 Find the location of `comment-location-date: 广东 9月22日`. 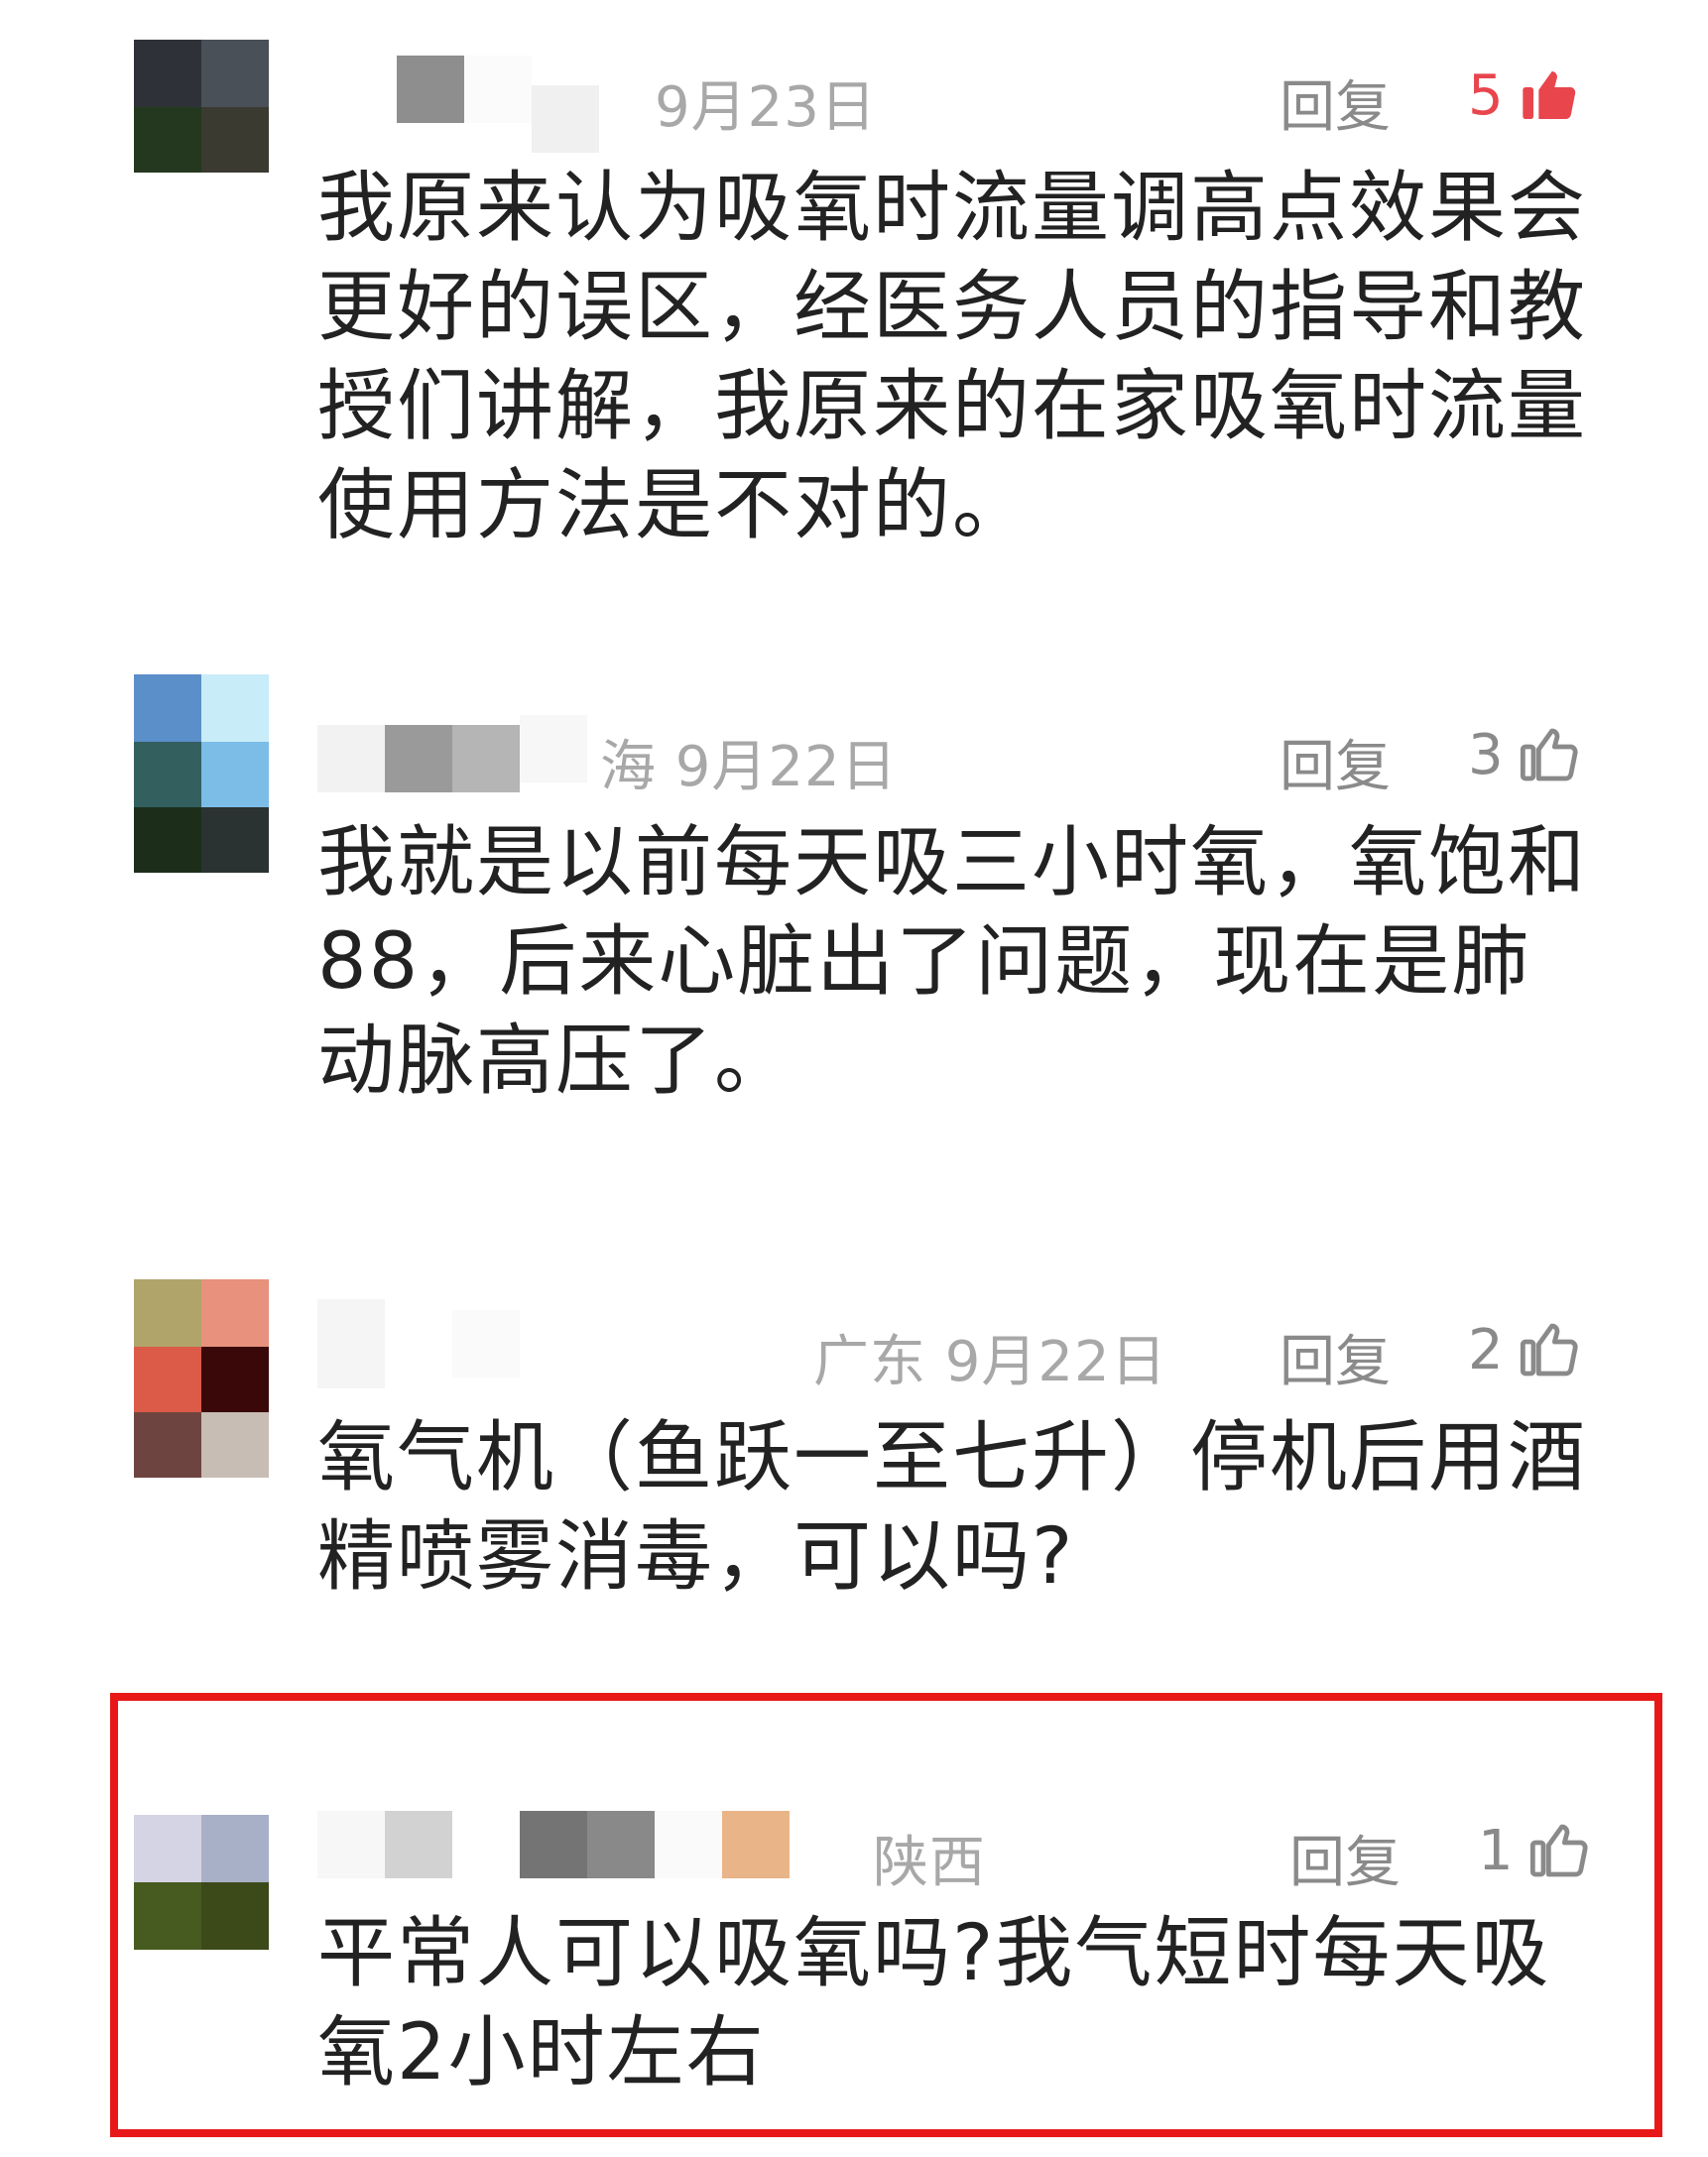

comment-location-date: 广东 9月22日 is located at coordinates (990, 1362).